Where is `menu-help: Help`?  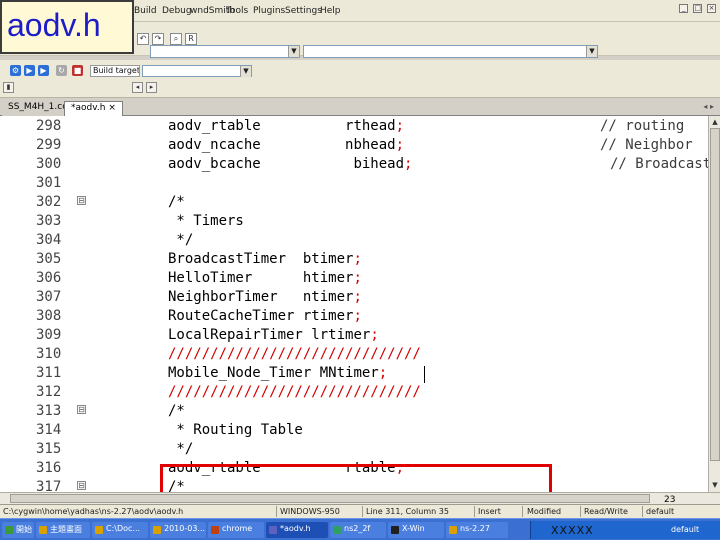 menu-help: Help is located at coordinates (330, 11).